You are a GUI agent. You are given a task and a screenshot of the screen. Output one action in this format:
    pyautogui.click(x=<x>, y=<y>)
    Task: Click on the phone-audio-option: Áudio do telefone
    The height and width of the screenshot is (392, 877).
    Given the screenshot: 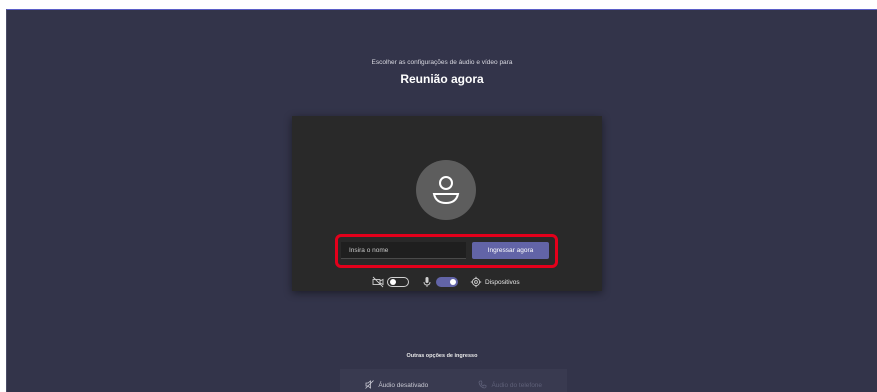 What is the action you would take?
    pyautogui.click(x=511, y=380)
    